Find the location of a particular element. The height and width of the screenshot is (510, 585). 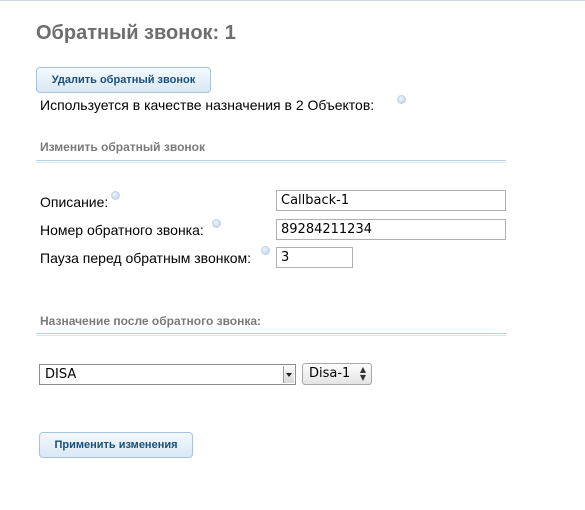

chevron-down-icon is located at coordinates (288, 374).